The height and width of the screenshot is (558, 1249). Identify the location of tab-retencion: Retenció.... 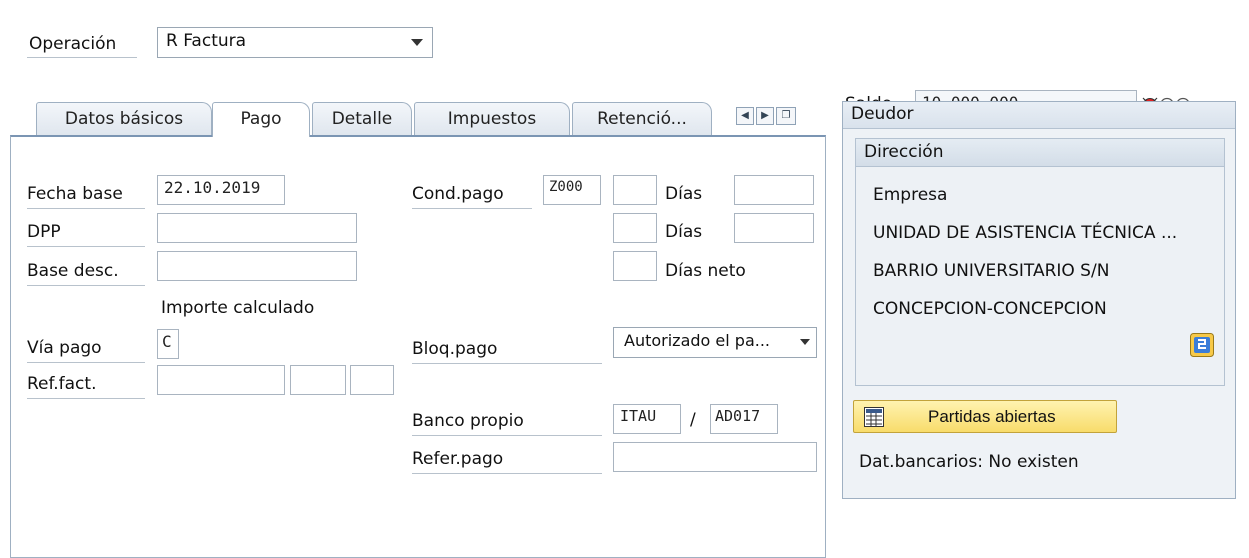
(642, 119).